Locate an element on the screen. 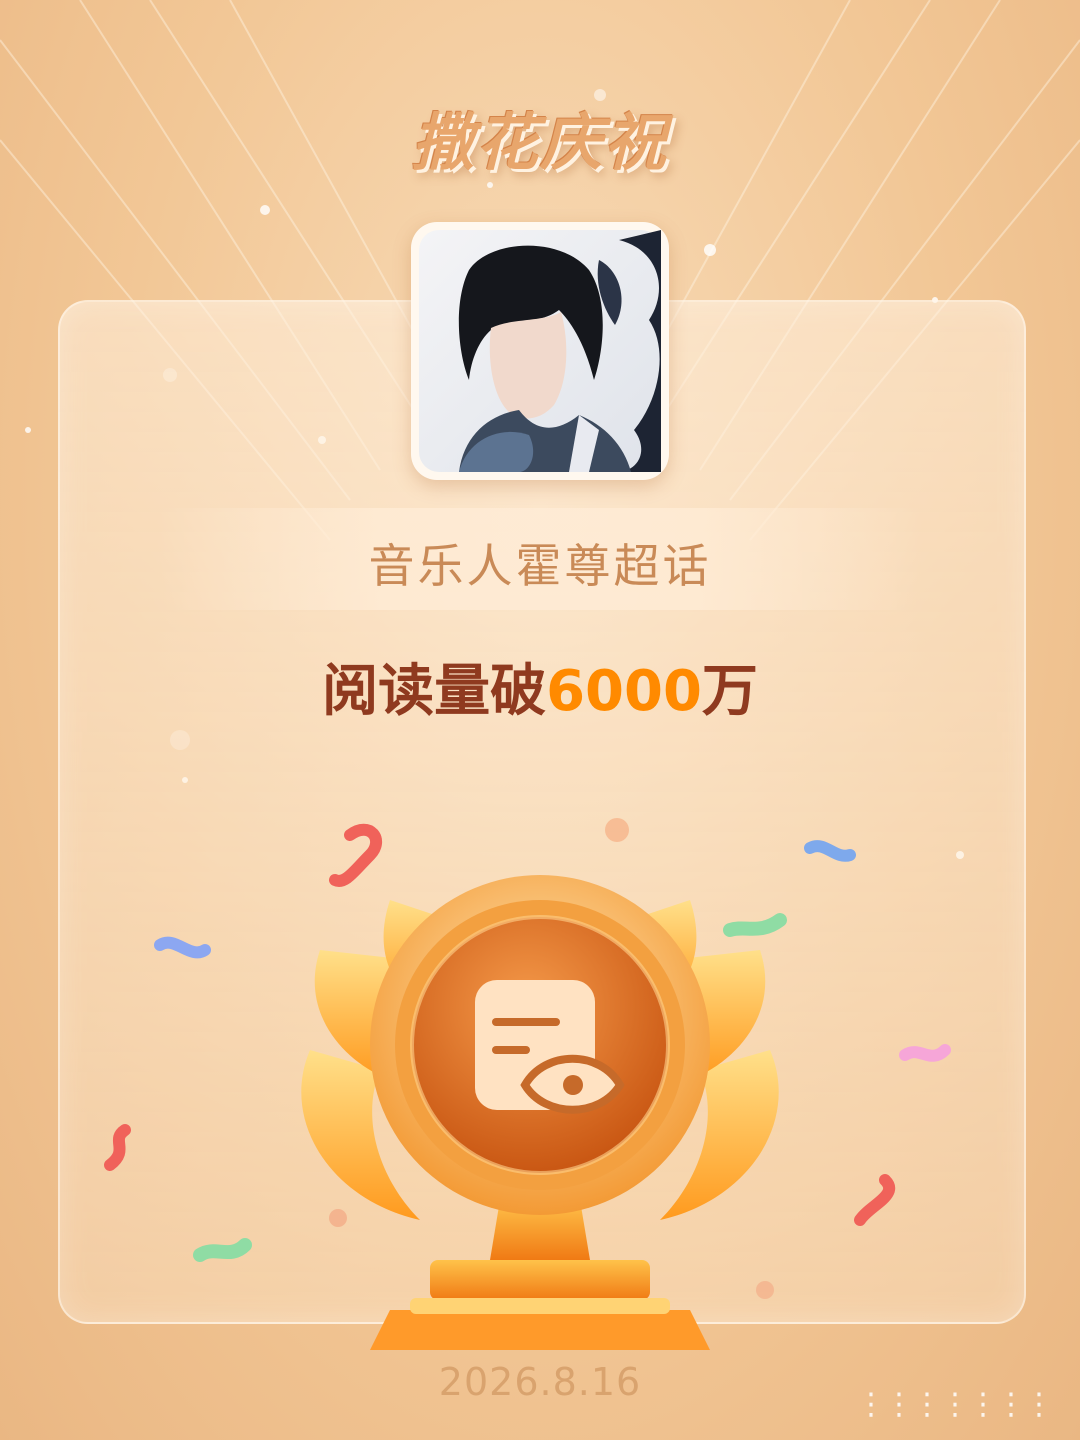 Image resolution: width=1080 pixels, height=1440 pixels. topic-name: 音乐人霍尊超话 is located at coordinates (540, 563).